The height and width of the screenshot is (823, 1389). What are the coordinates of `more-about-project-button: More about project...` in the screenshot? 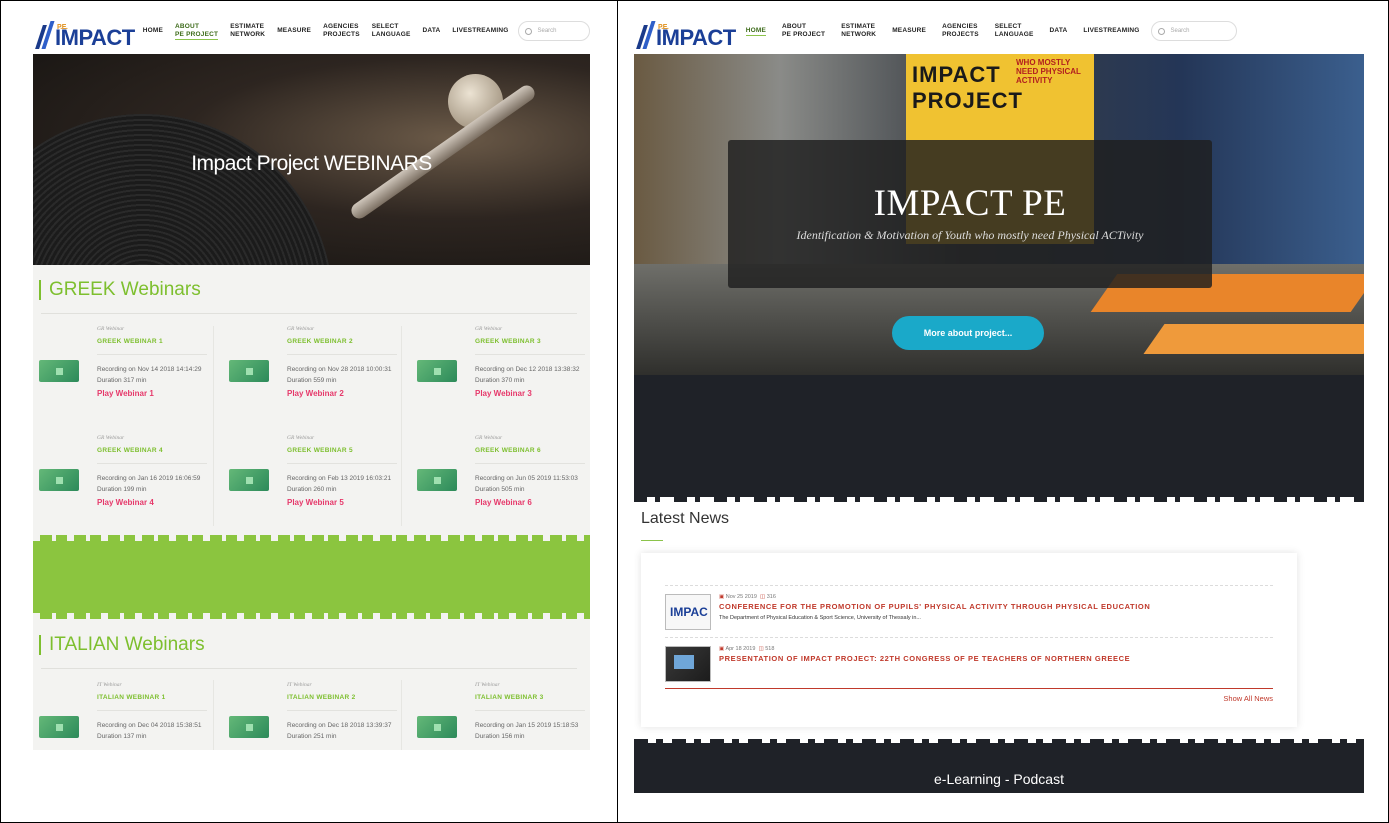 It's located at (968, 333).